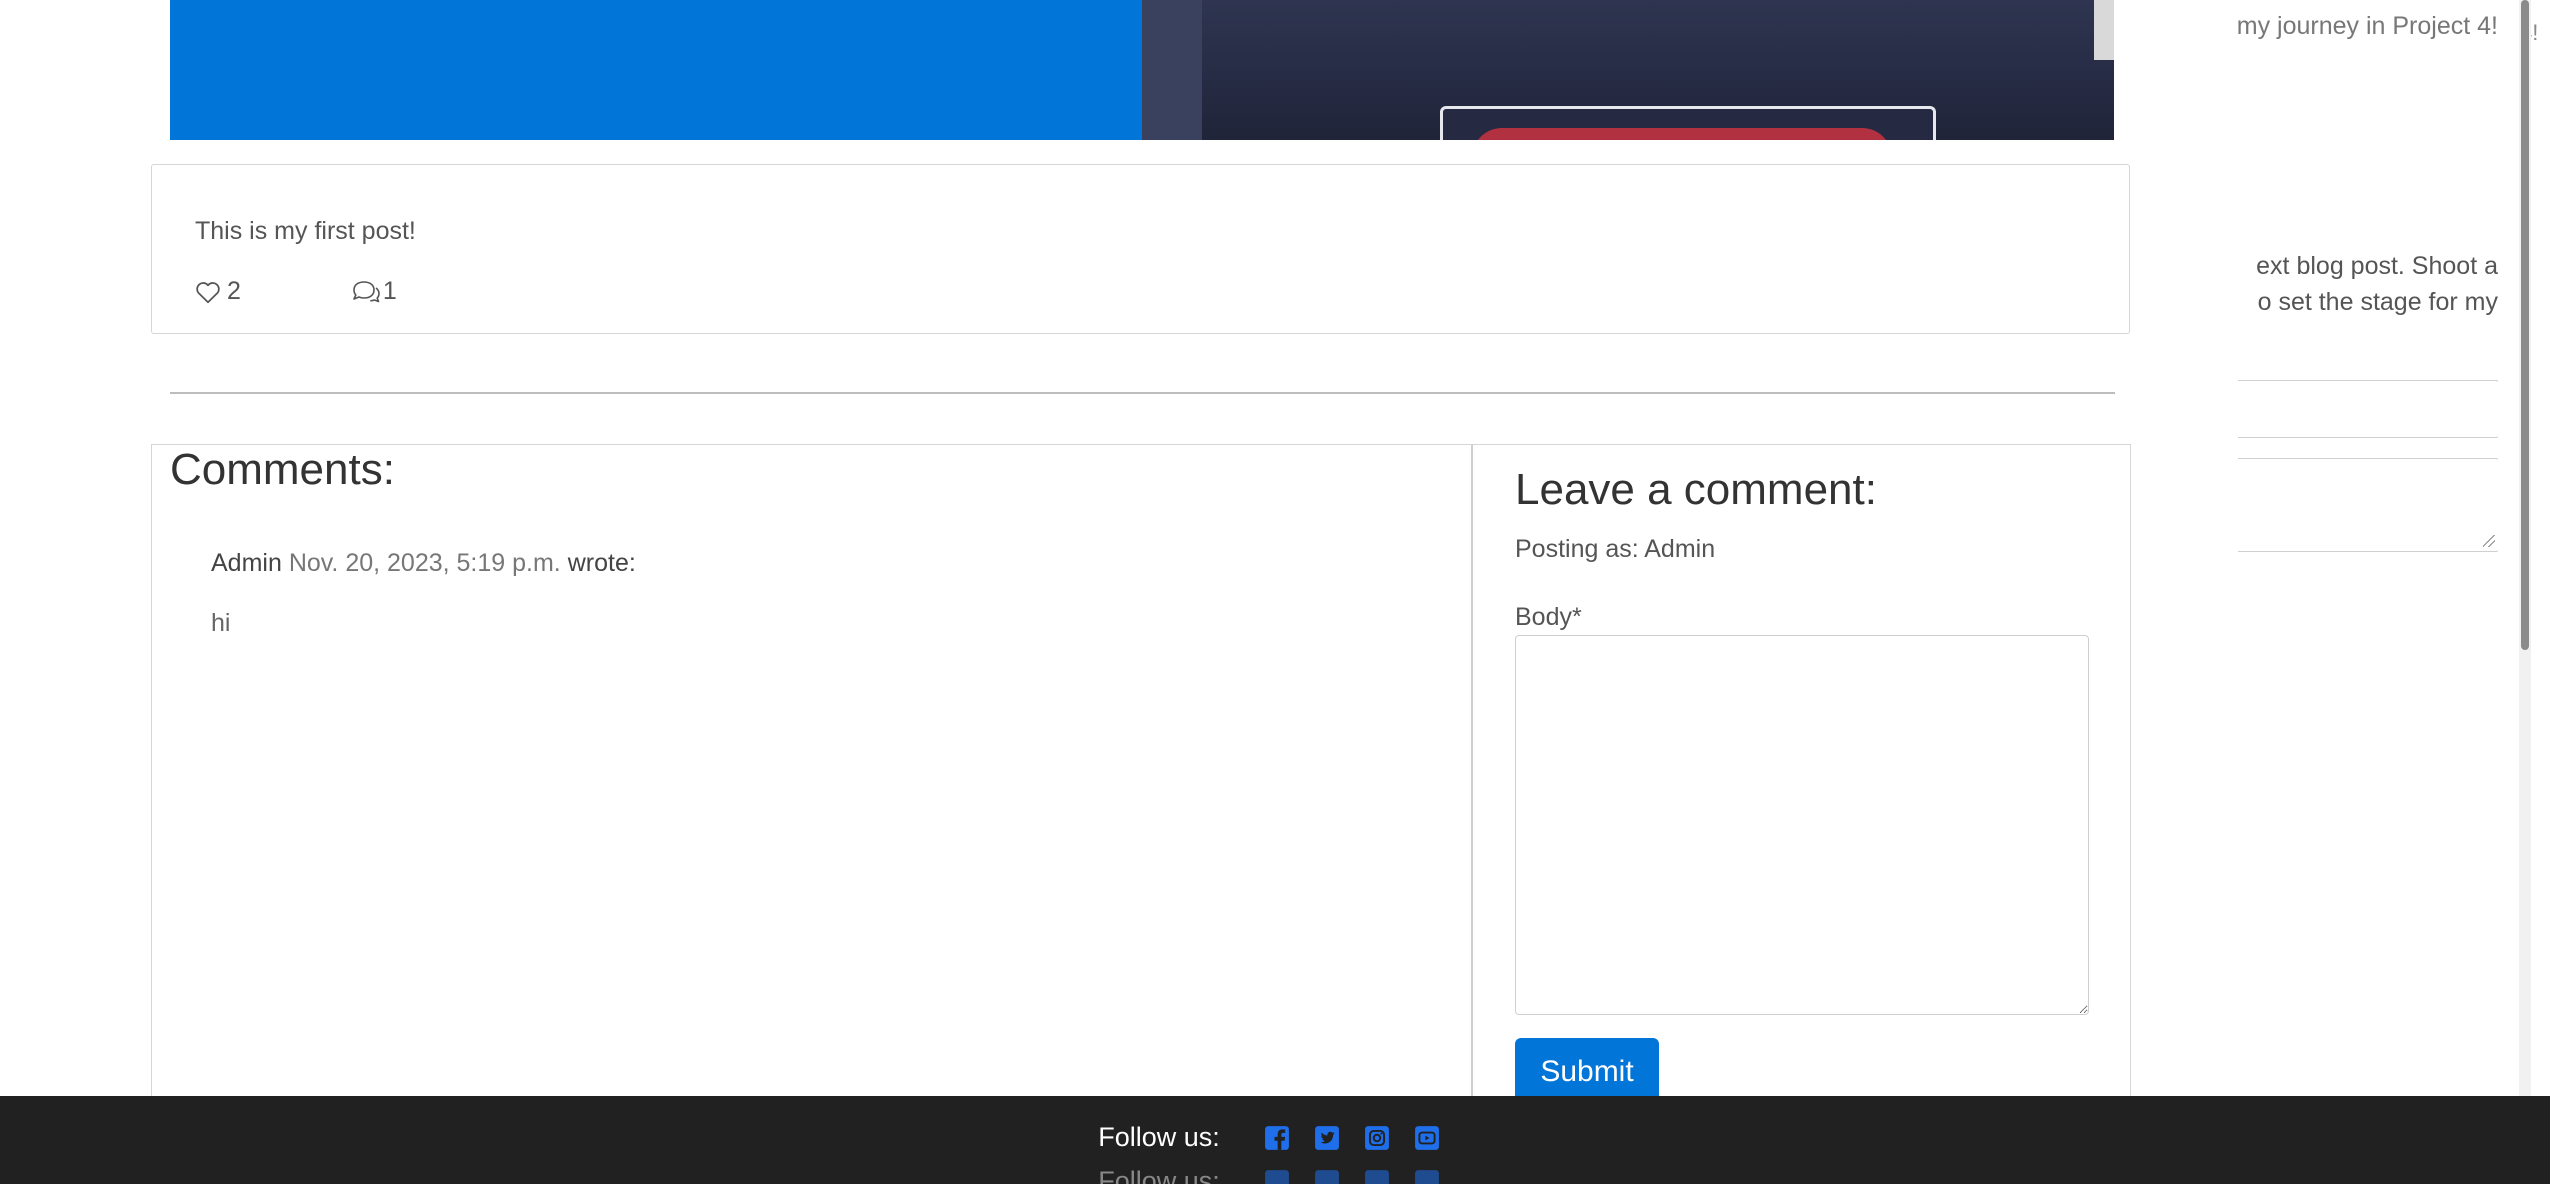  Describe the element at coordinates (234, 291) in the screenshot. I see `like-count: 2` at that location.